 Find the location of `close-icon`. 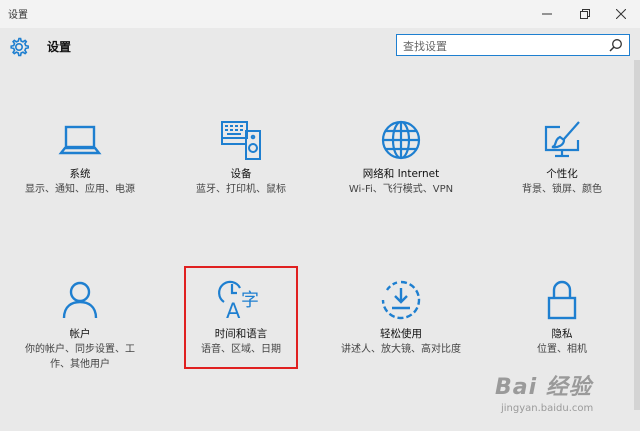

close-icon is located at coordinates (621, 14).